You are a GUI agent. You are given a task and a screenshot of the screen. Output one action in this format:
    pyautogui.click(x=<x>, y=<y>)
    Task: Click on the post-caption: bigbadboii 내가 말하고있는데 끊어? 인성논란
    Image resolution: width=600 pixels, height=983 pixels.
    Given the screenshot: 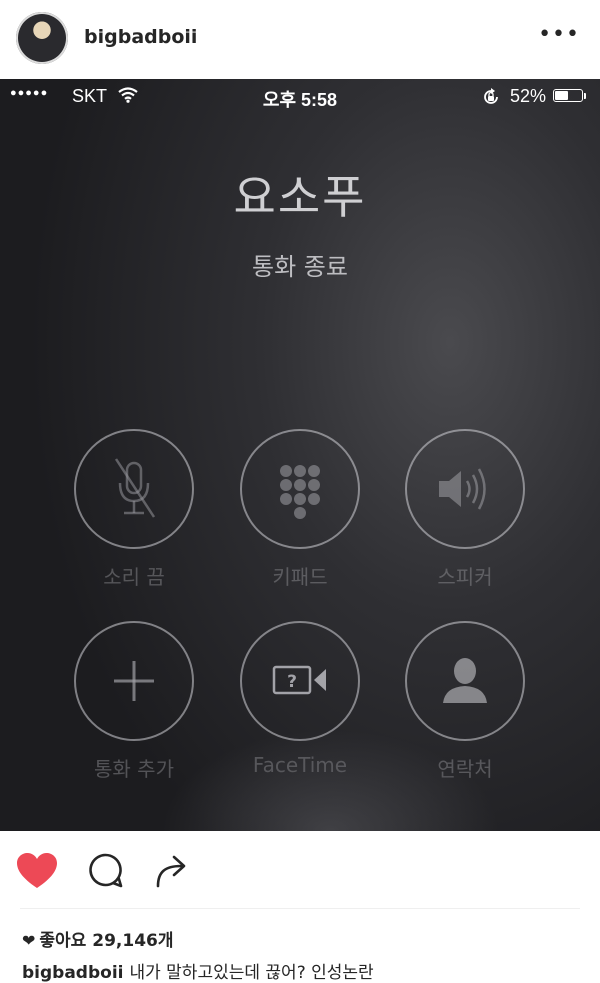 What is the action you would take?
    pyautogui.click(x=198, y=970)
    